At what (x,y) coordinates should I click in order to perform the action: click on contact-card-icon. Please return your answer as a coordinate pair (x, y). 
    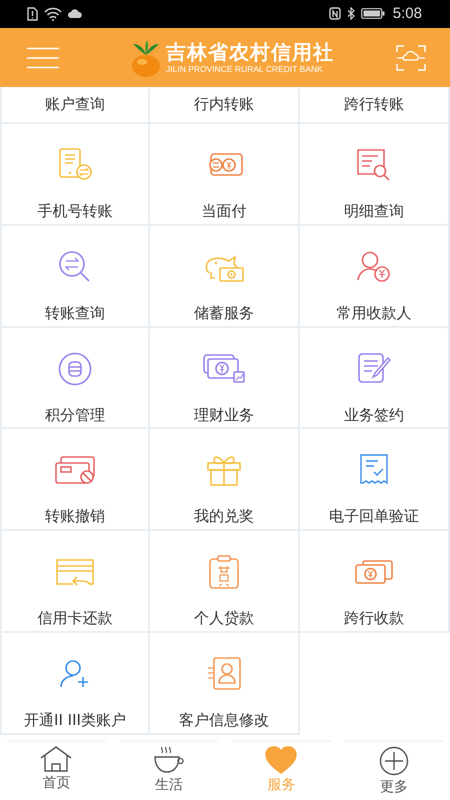
    Looking at the image, I should click on (224, 673).